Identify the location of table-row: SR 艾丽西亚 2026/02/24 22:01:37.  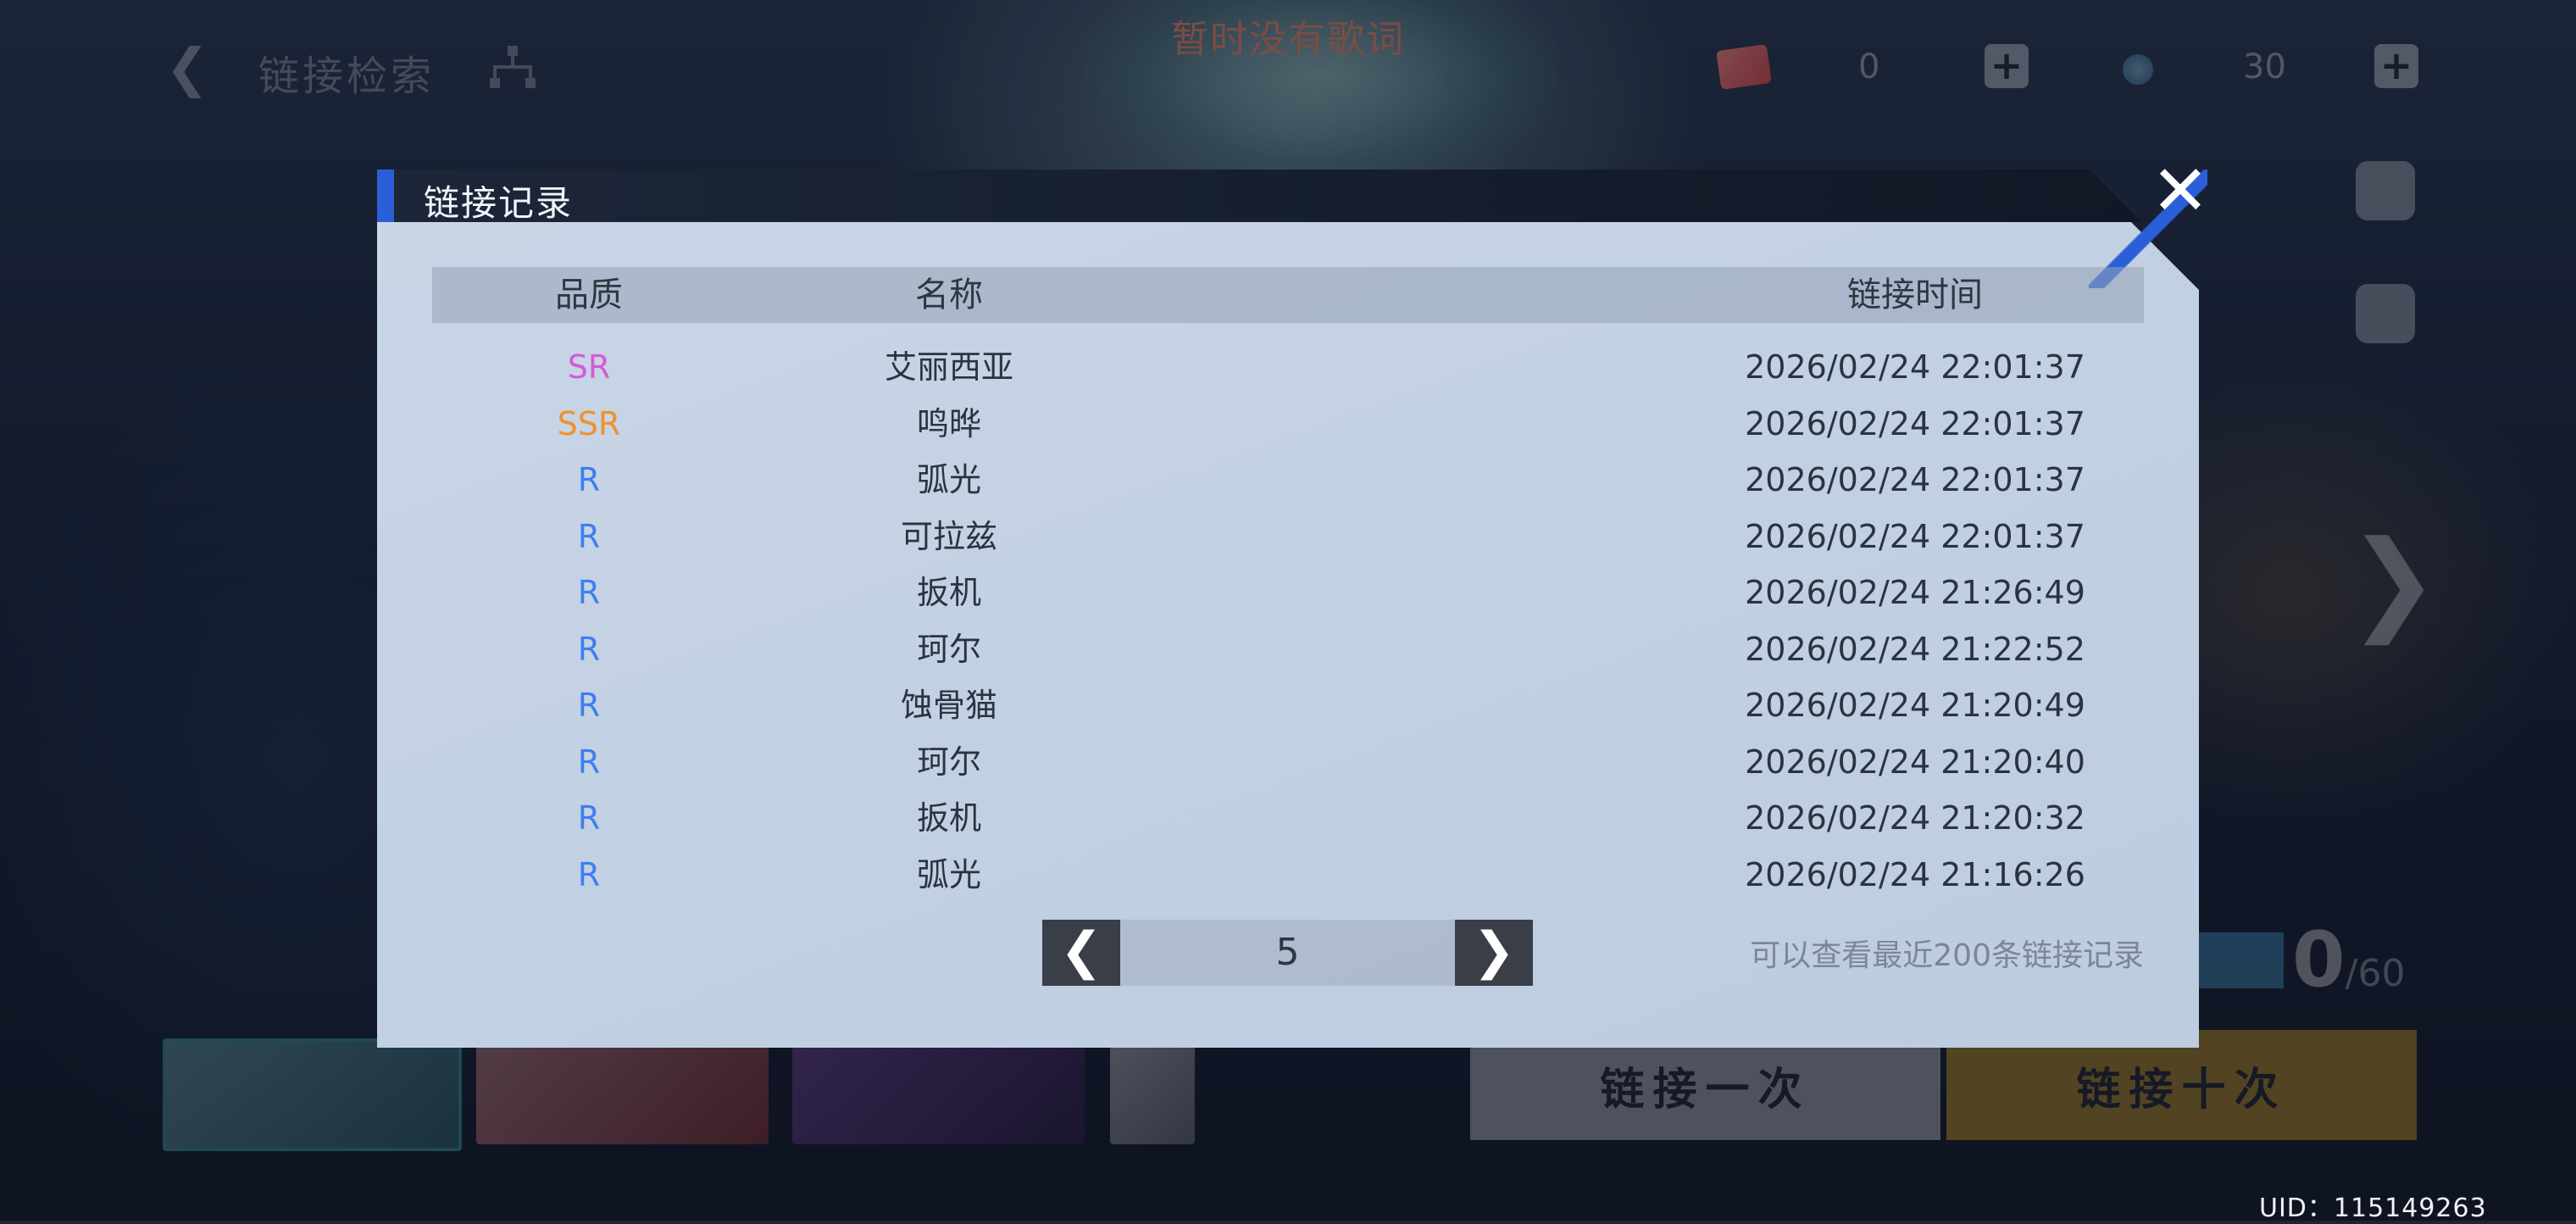
(1288, 367).